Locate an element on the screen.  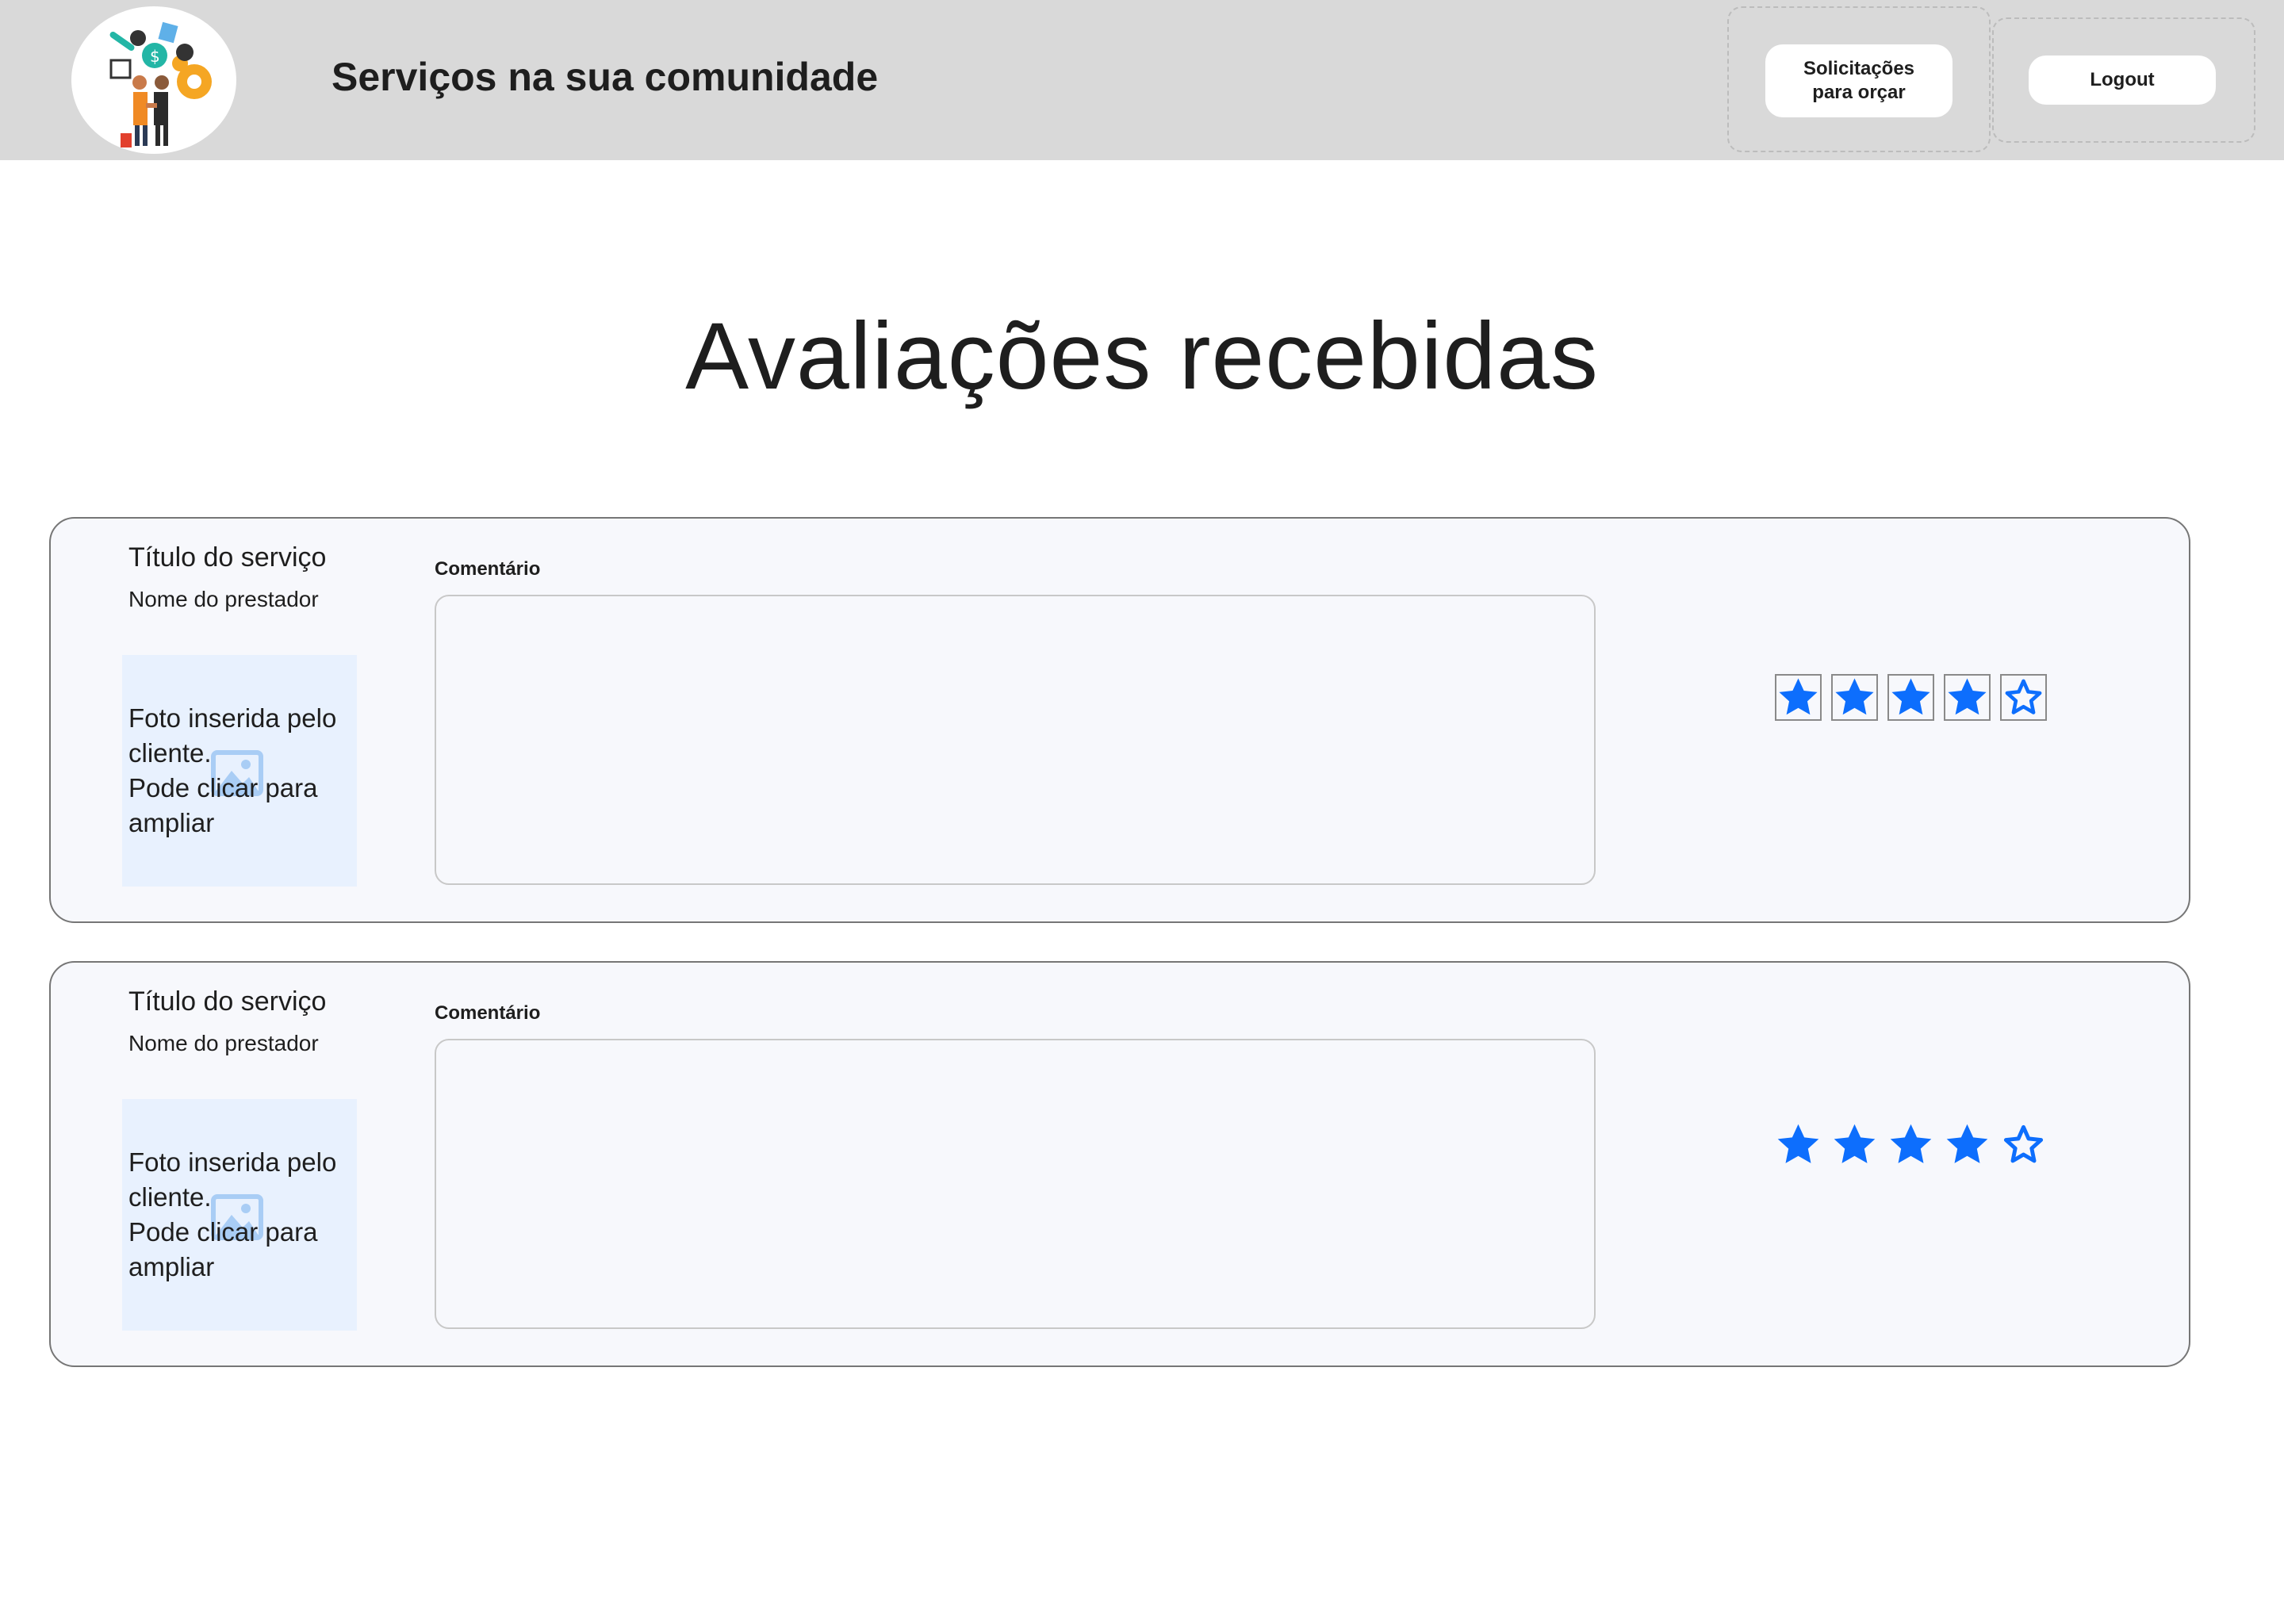
solicitacoes-para-orcar-button: Solicitações para orçar is located at coordinates (1859, 80).